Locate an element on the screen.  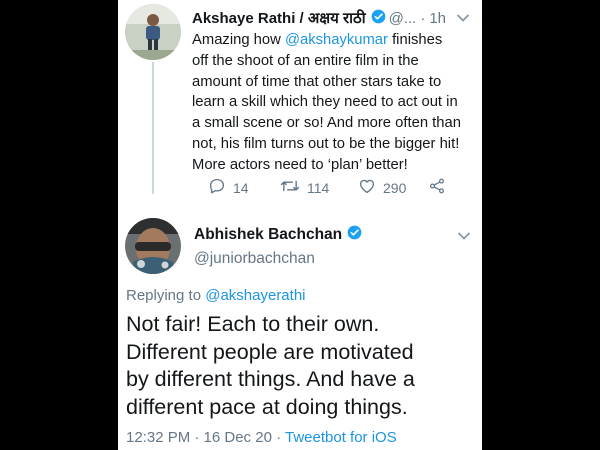
tweet2-author: Abhishek Bachchan is located at coordinates (279, 235).